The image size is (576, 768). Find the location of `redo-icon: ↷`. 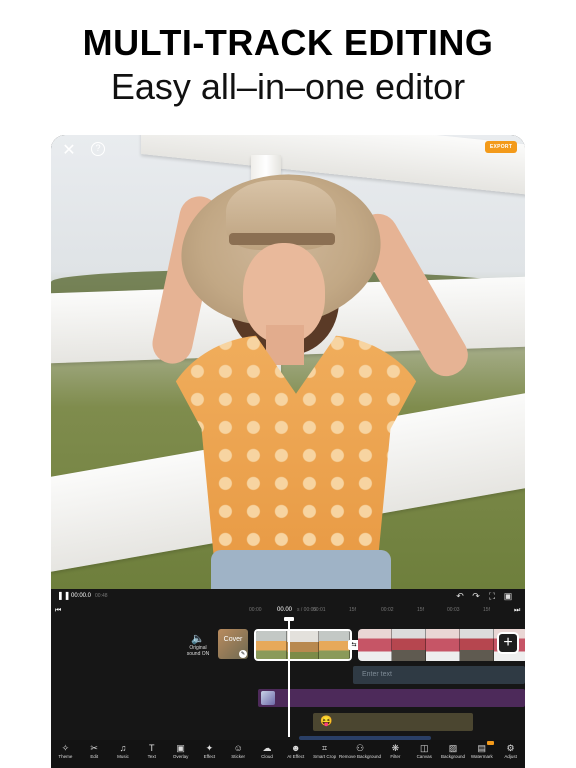

redo-icon: ↷ is located at coordinates (476, 596).